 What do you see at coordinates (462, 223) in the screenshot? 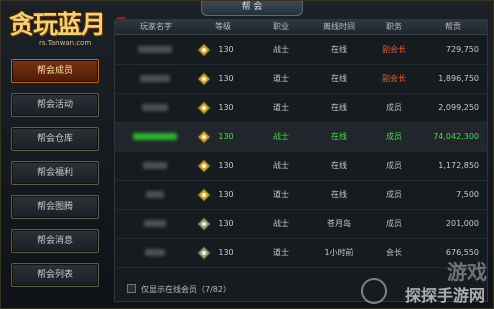
I see `contribution: 201,000` at bounding box center [462, 223].